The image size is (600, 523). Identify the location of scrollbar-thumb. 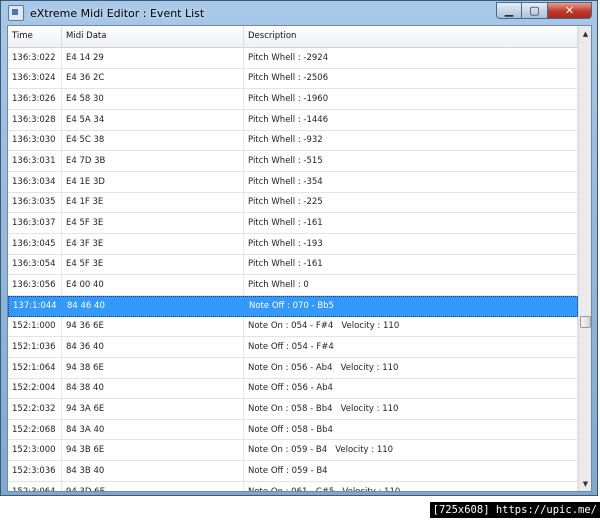
(585, 322).